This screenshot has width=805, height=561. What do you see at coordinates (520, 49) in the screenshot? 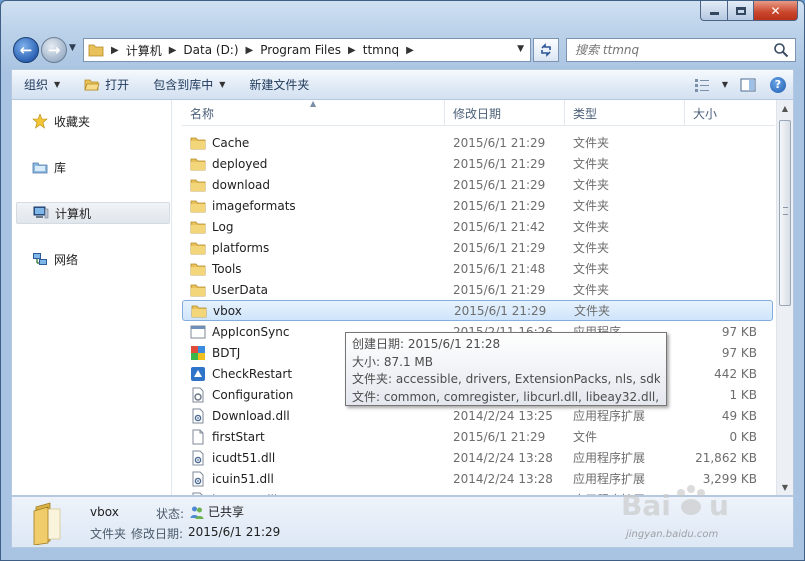
I see `address-dropdown-icon: ▼` at bounding box center [520, 49].